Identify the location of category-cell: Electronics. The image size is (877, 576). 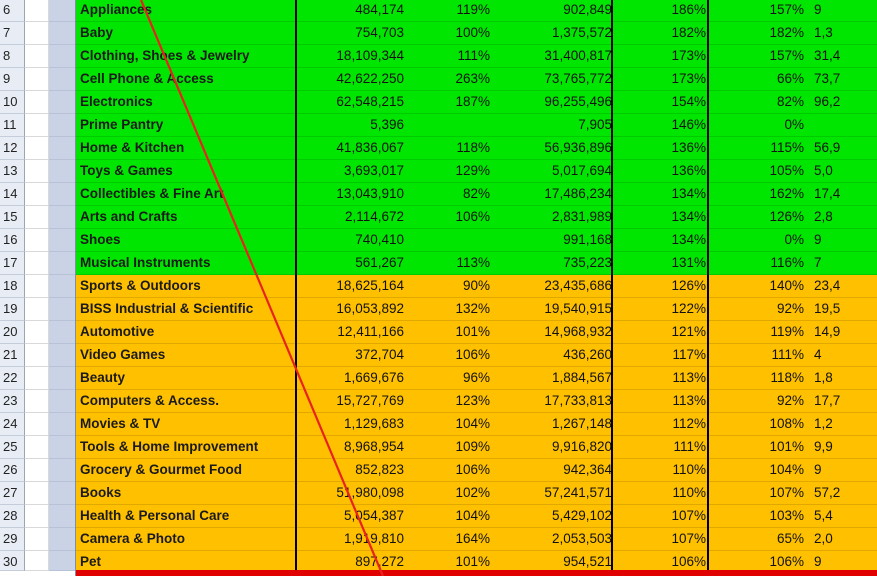
(187, 102).